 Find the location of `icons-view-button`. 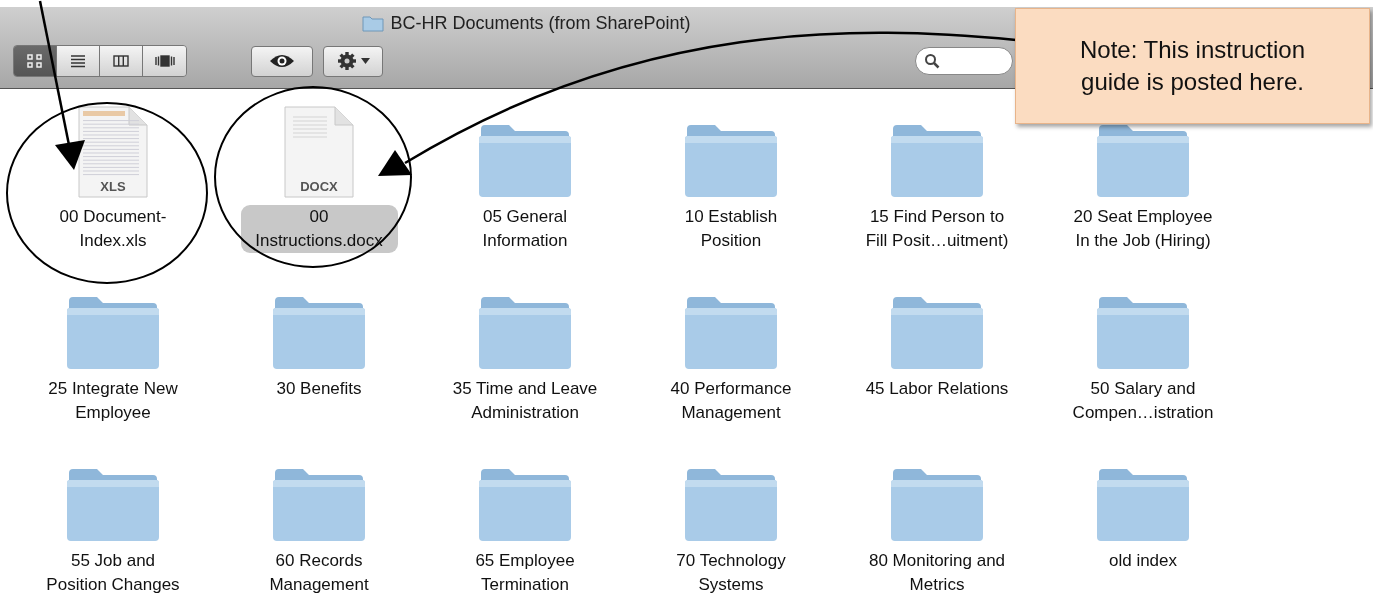

icons-view-button is located at coordinates (35, 61).